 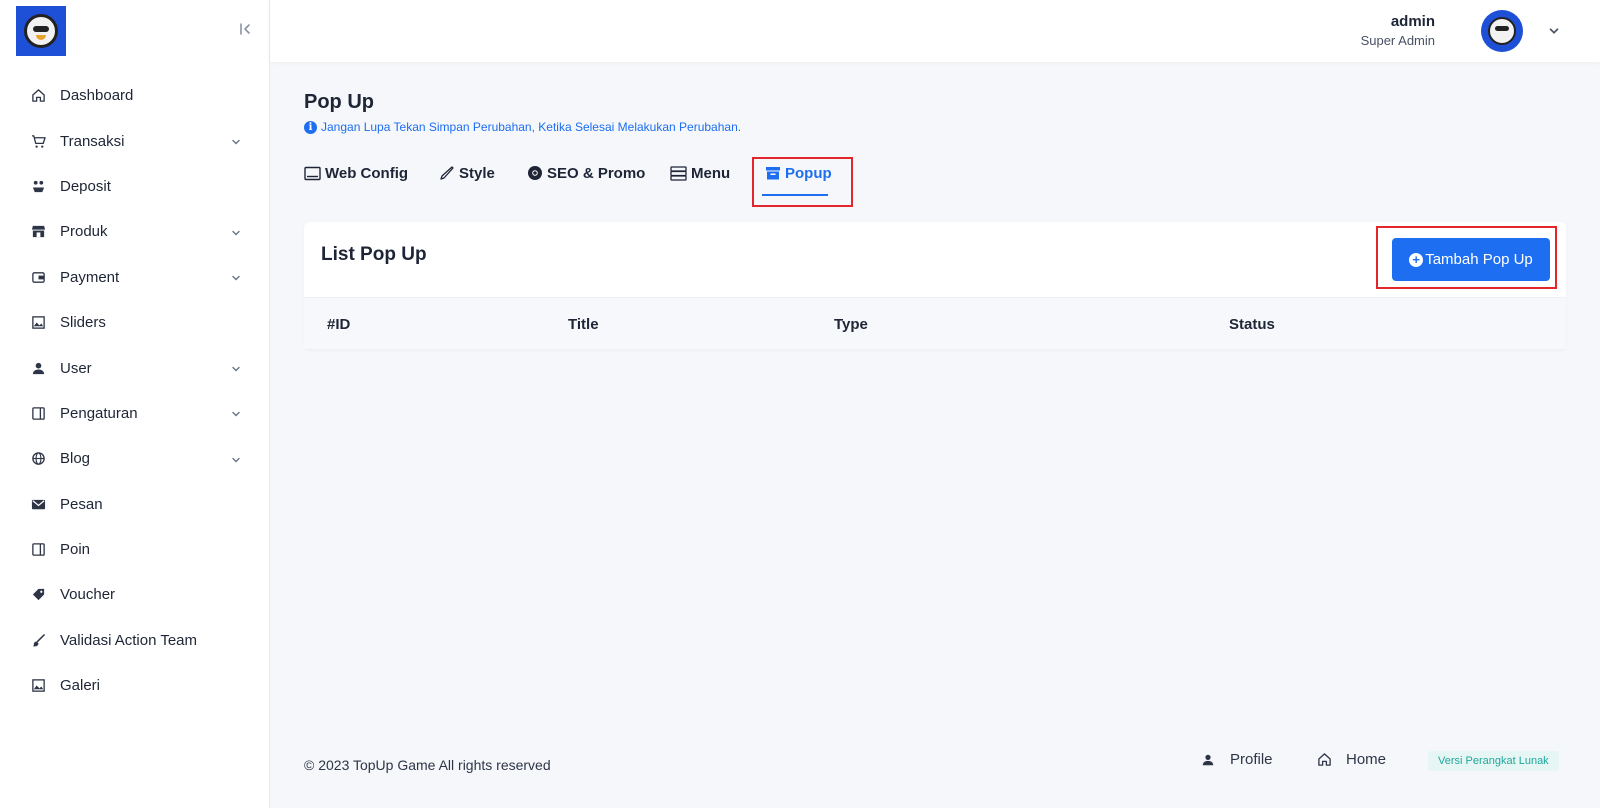 I want to click on sidebar-item-label: Pengaturan, so click(x=99, y=413).